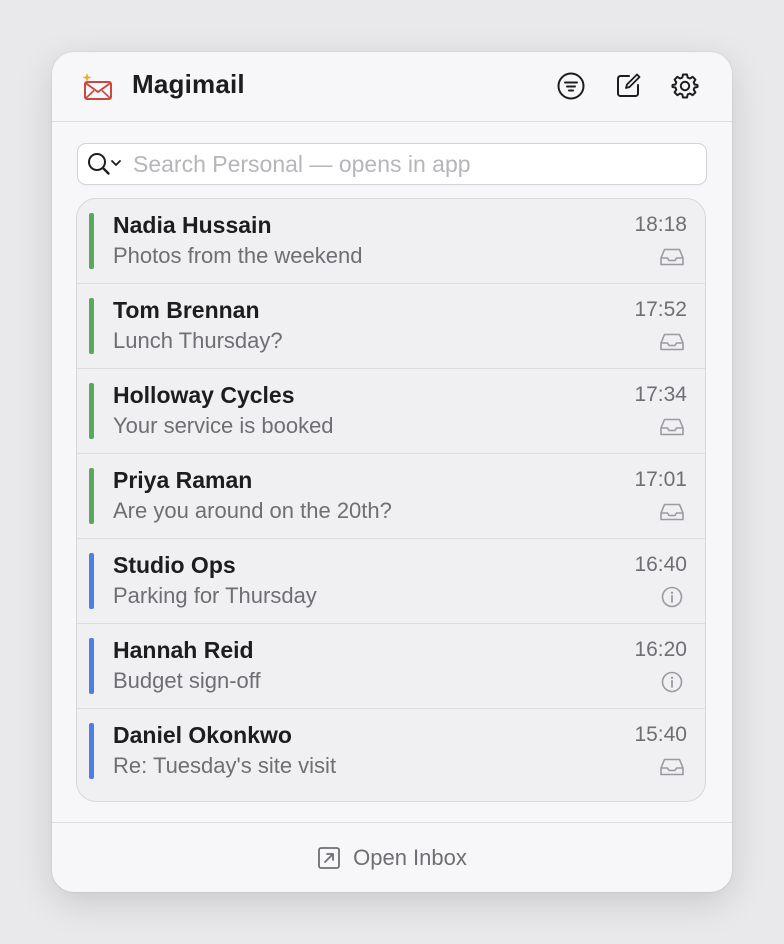 The width and height of the screenshot is (784, 944). I want to click on message-time: 17:34, so click(660, 394).